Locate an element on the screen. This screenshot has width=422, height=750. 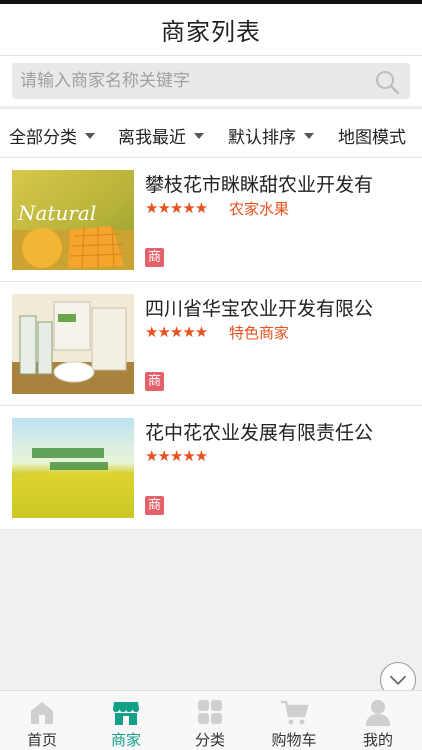
search-bar is located at coordinates (211, 81).